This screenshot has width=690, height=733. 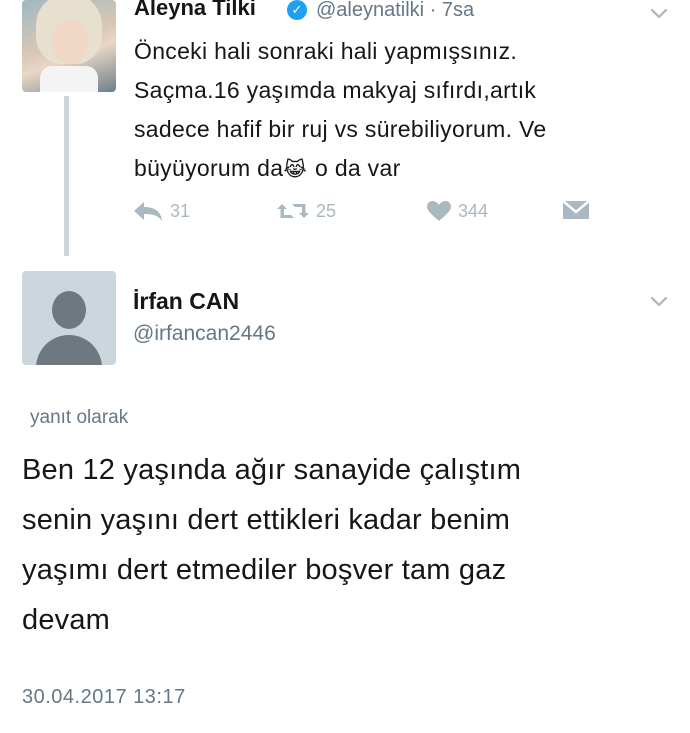 I want to click on like-count: 344, so click(x=473, y=210).